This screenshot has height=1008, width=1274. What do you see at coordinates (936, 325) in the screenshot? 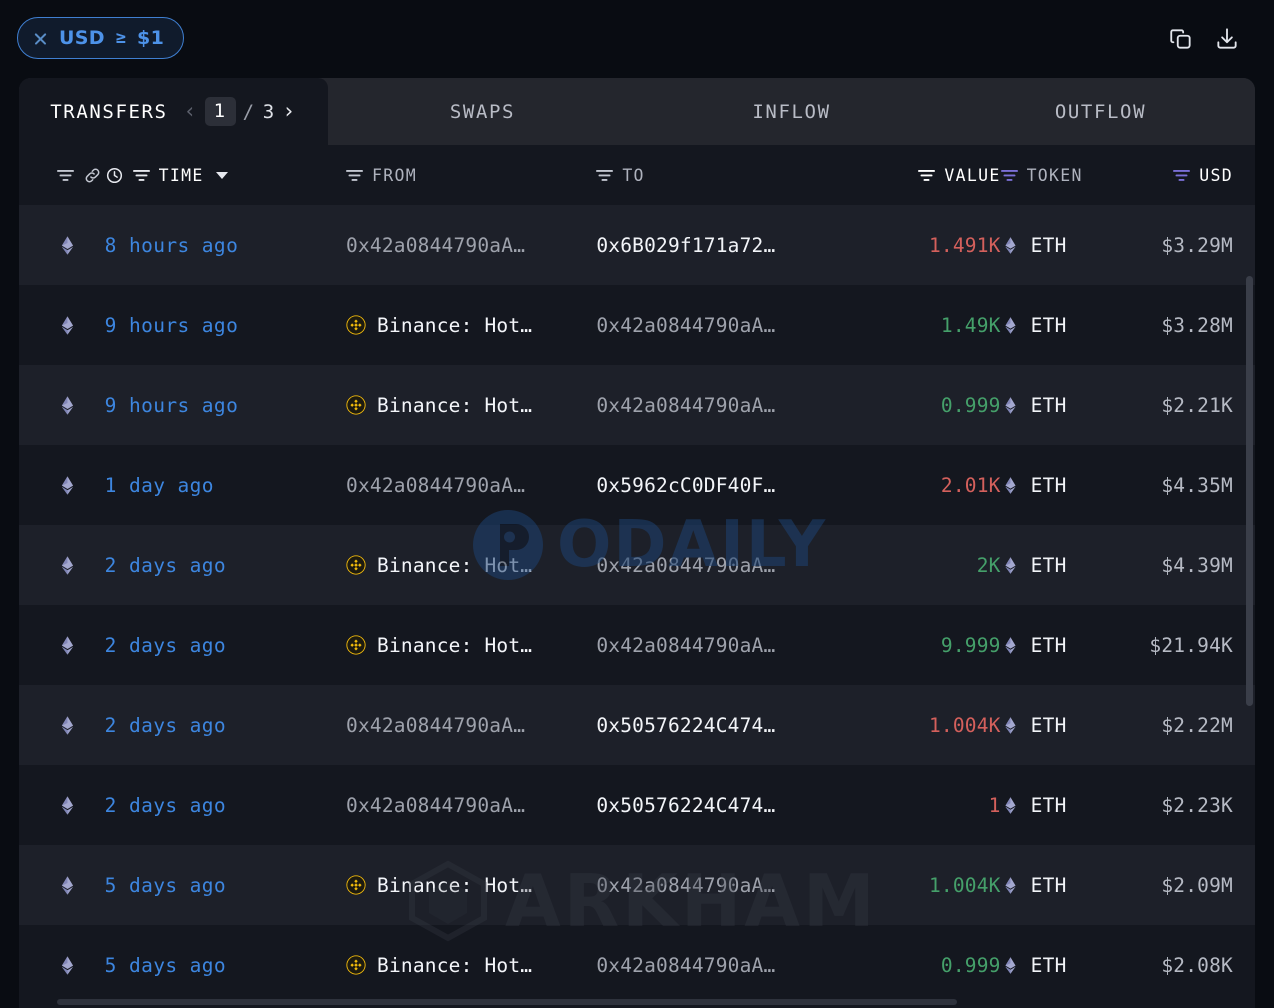
I see `cell-value: 1.49K` at bounding box center [936, 325].